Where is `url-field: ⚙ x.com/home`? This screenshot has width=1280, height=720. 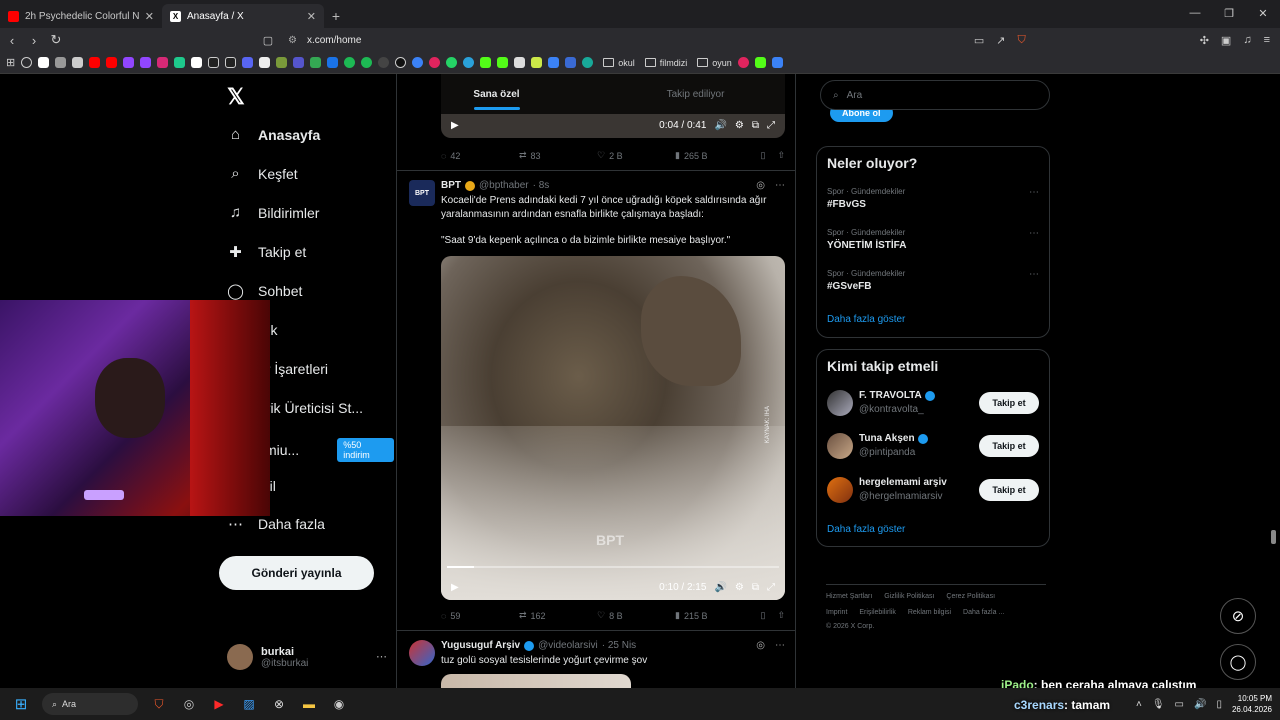 url-field: ⚙ x.com/home is located at coordinates (640, 40).